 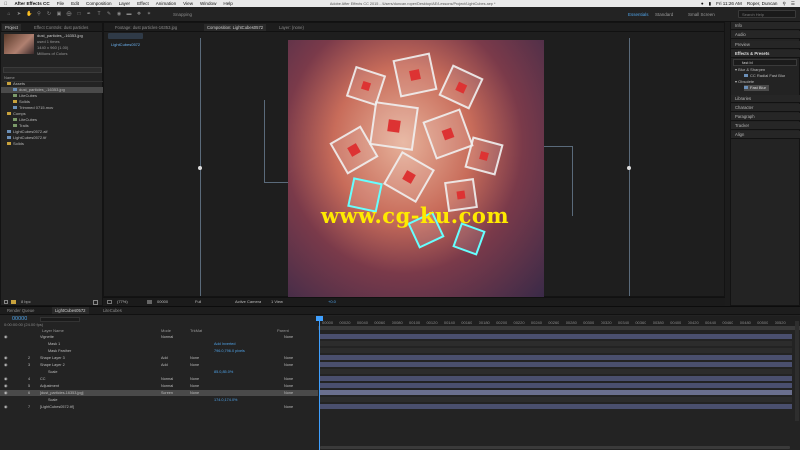 I want to click on bpc-label: 8 bpc, so click(x=26, y=302).